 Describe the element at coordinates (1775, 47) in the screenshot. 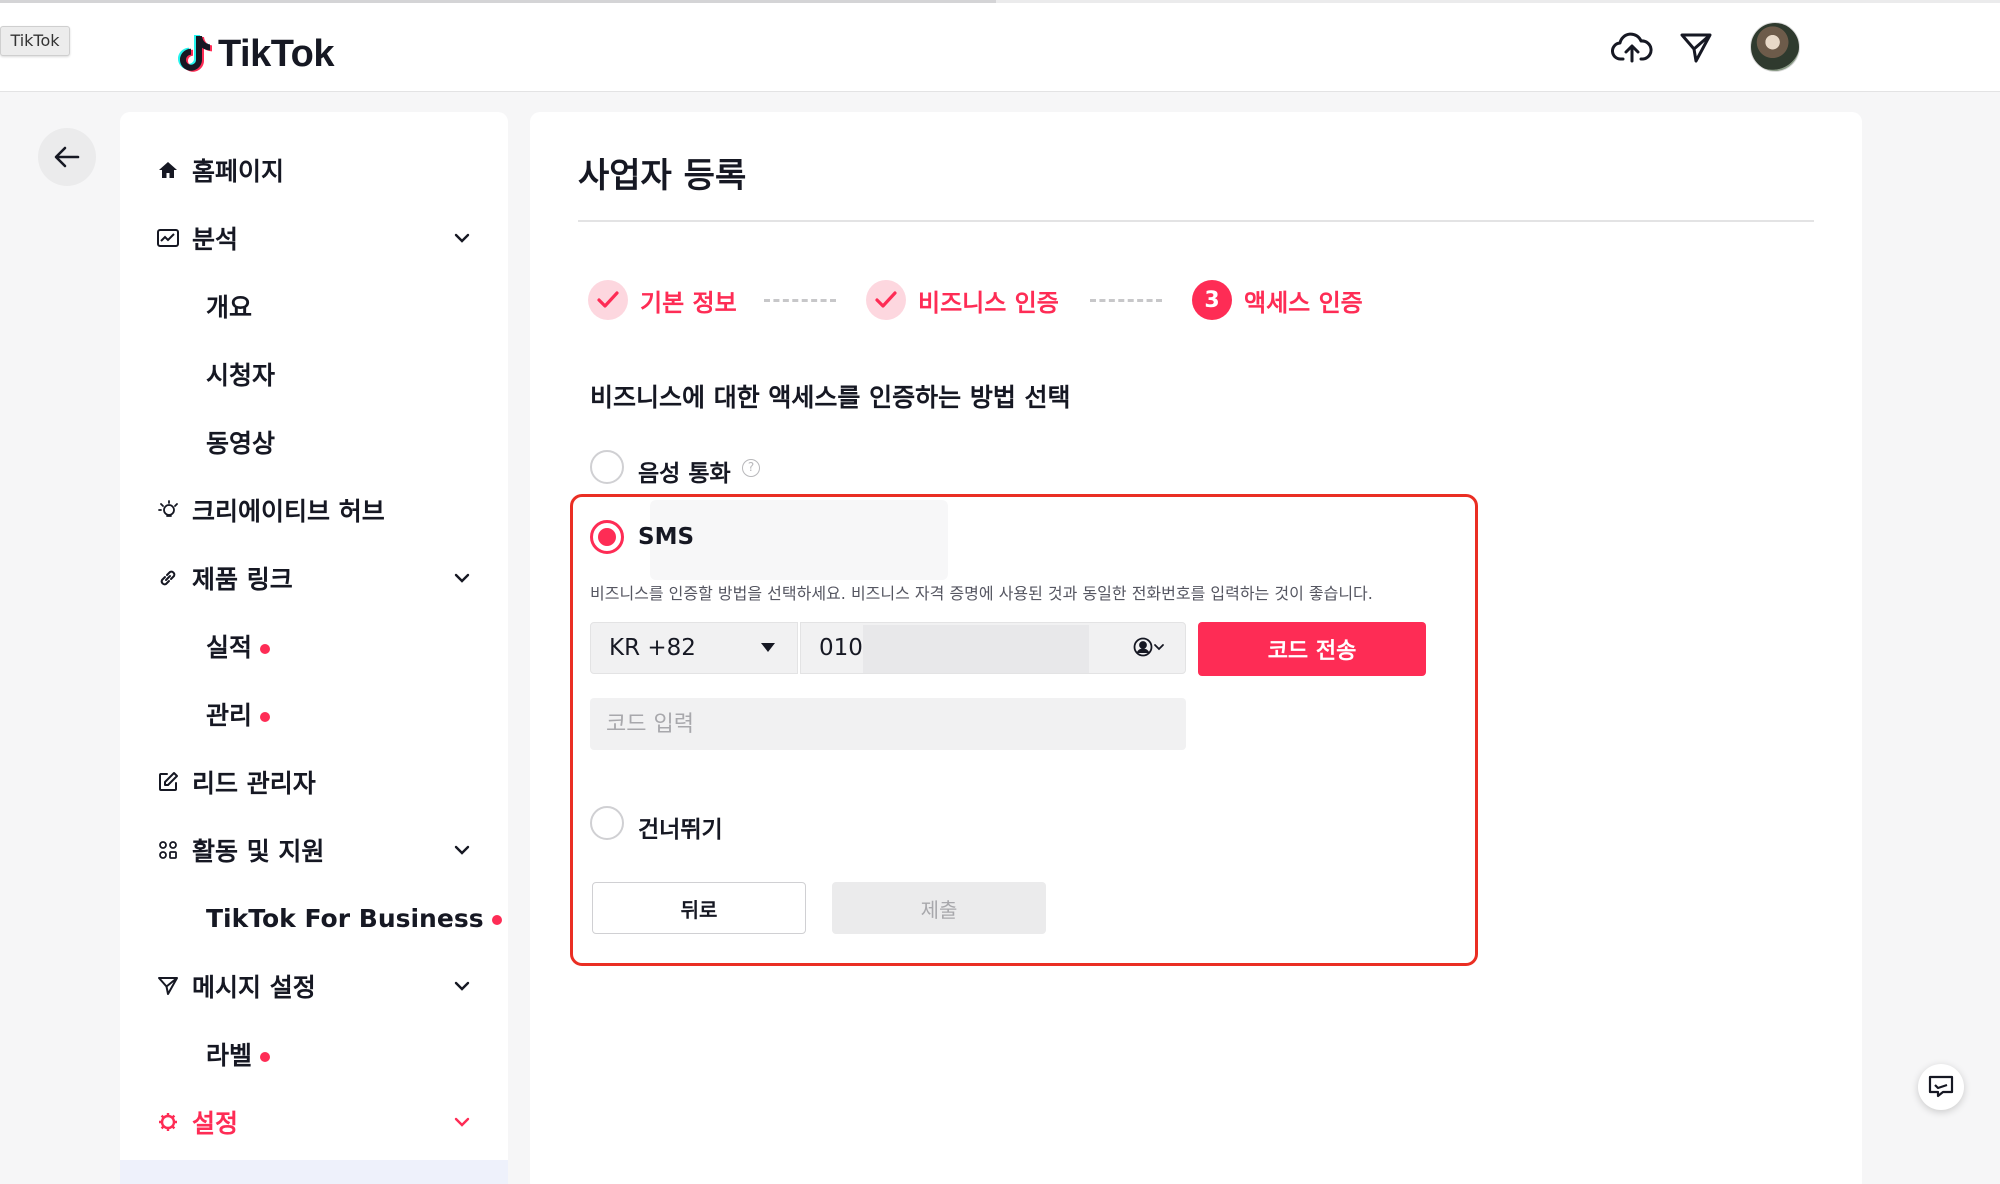

I see `user-avatar` at that location.